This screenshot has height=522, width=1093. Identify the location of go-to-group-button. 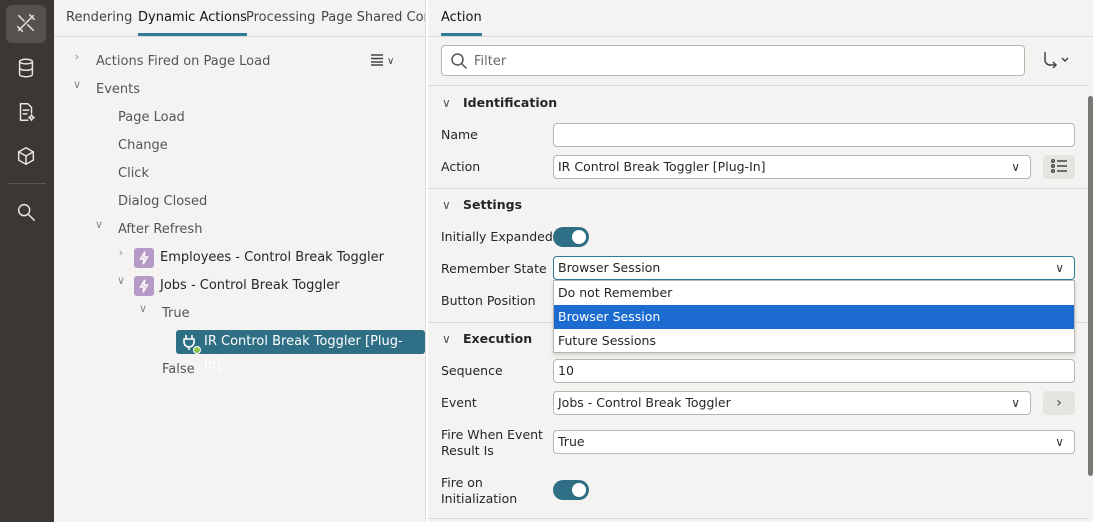
(1056, 61).